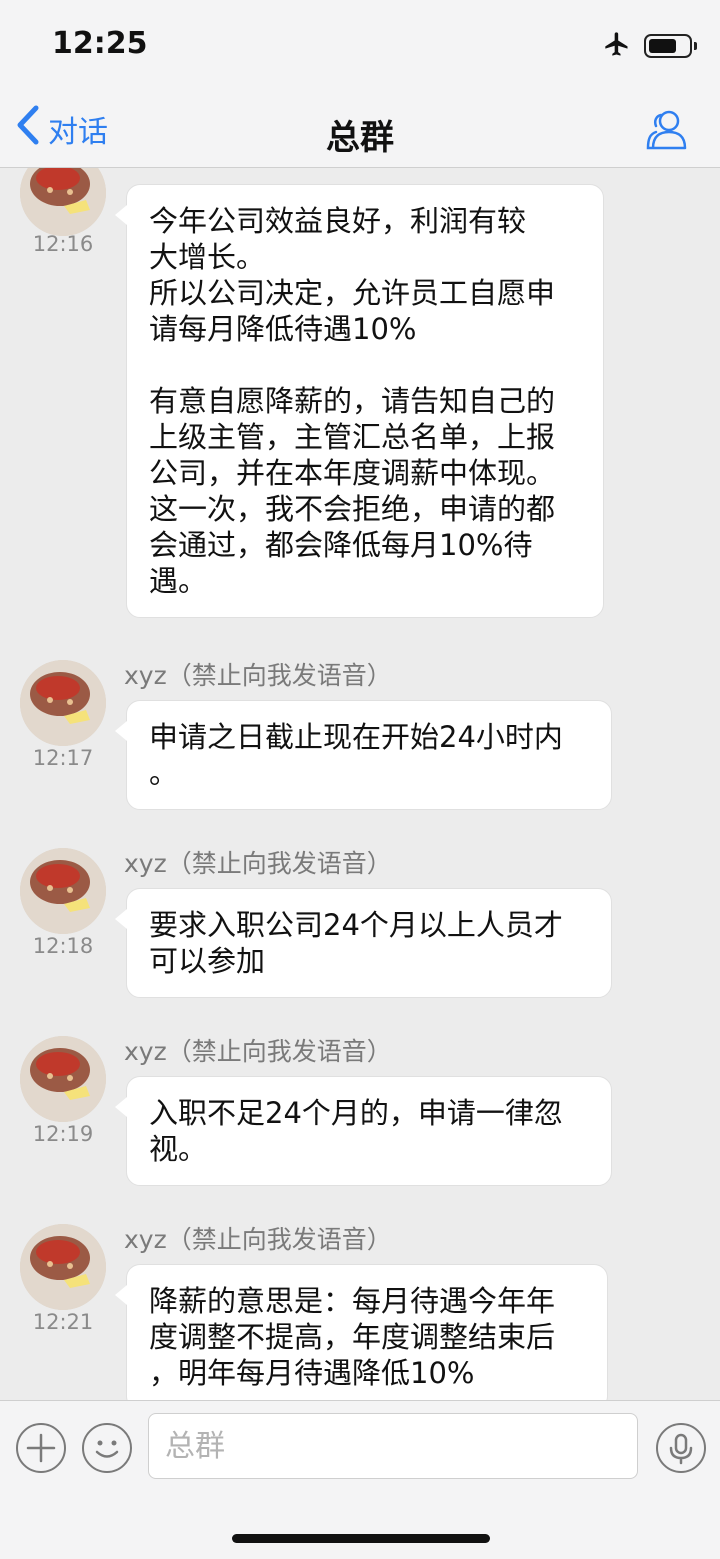 The height and width of the screenshot is (1559, 720). I want to click on message-bubble: 申请之日截止现在开始24小时内 。, so click(363, 755).